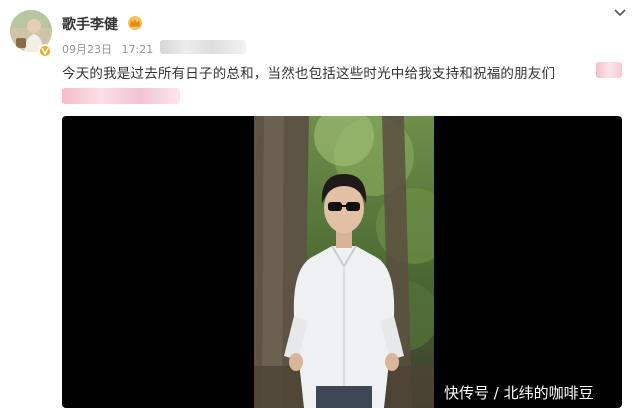 This screenshot has height=408, width=640. Describe the element at coordinates (45, 51) in the screenshot. I see `verified-badge-icon` at that location.